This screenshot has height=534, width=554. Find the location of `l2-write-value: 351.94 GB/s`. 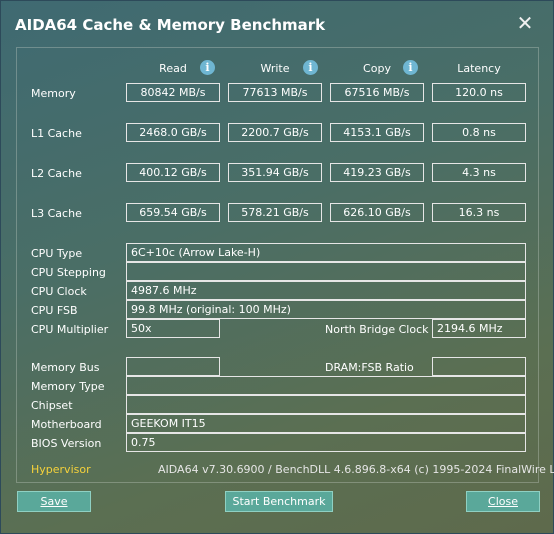

l2-write-value: 351.94 GB/s is located at coordinates (275, 172).